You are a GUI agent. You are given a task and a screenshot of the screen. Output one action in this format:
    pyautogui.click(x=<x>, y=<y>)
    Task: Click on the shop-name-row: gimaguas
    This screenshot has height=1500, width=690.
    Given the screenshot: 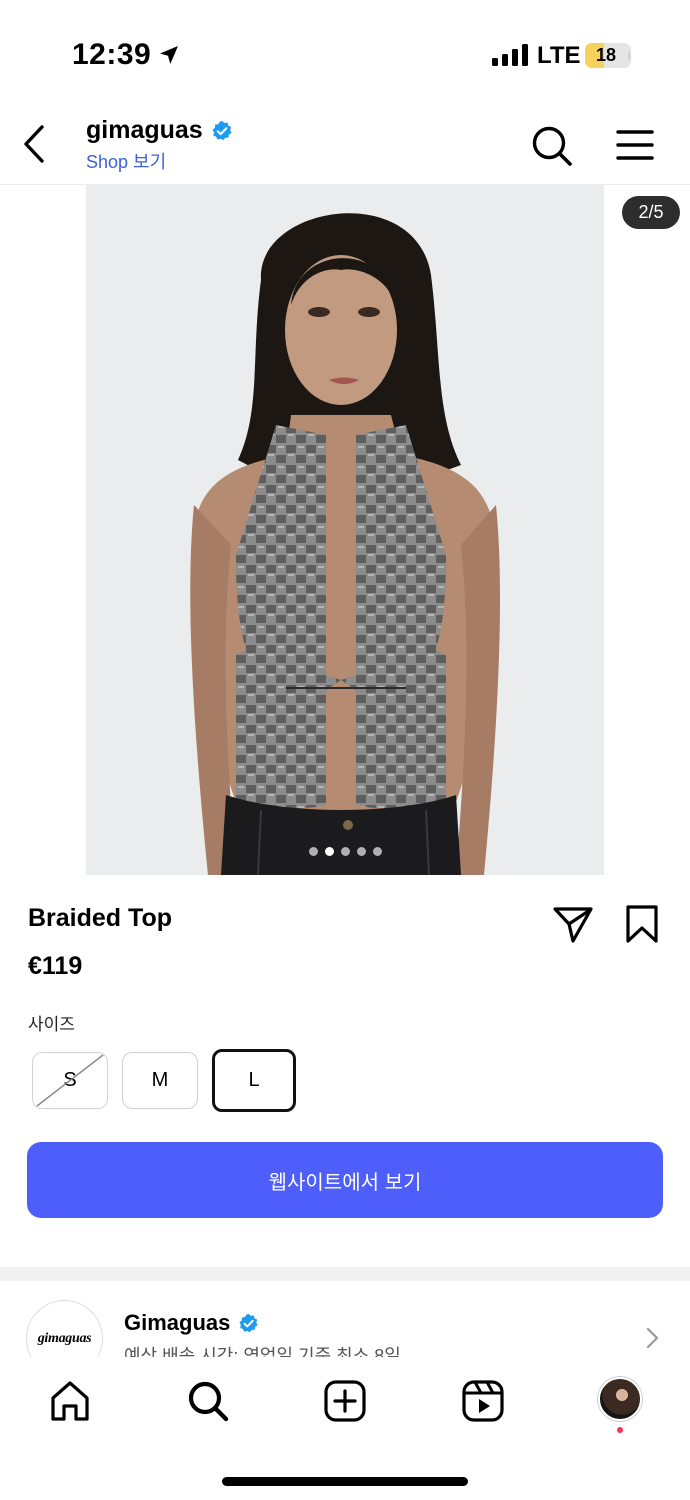 What is the action you would take?
    pyautogui.click(x=159, y=130)
    